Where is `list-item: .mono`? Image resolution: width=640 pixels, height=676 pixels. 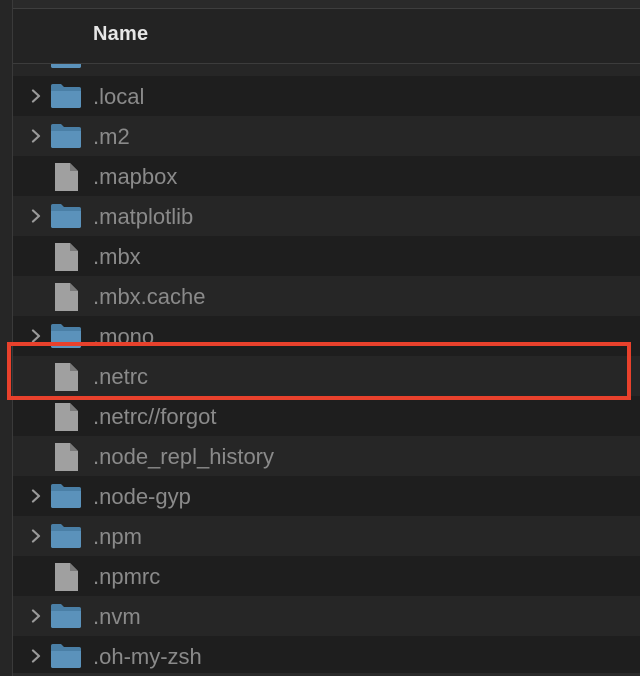
list-item: .mono is located at coordinates (326, 336).